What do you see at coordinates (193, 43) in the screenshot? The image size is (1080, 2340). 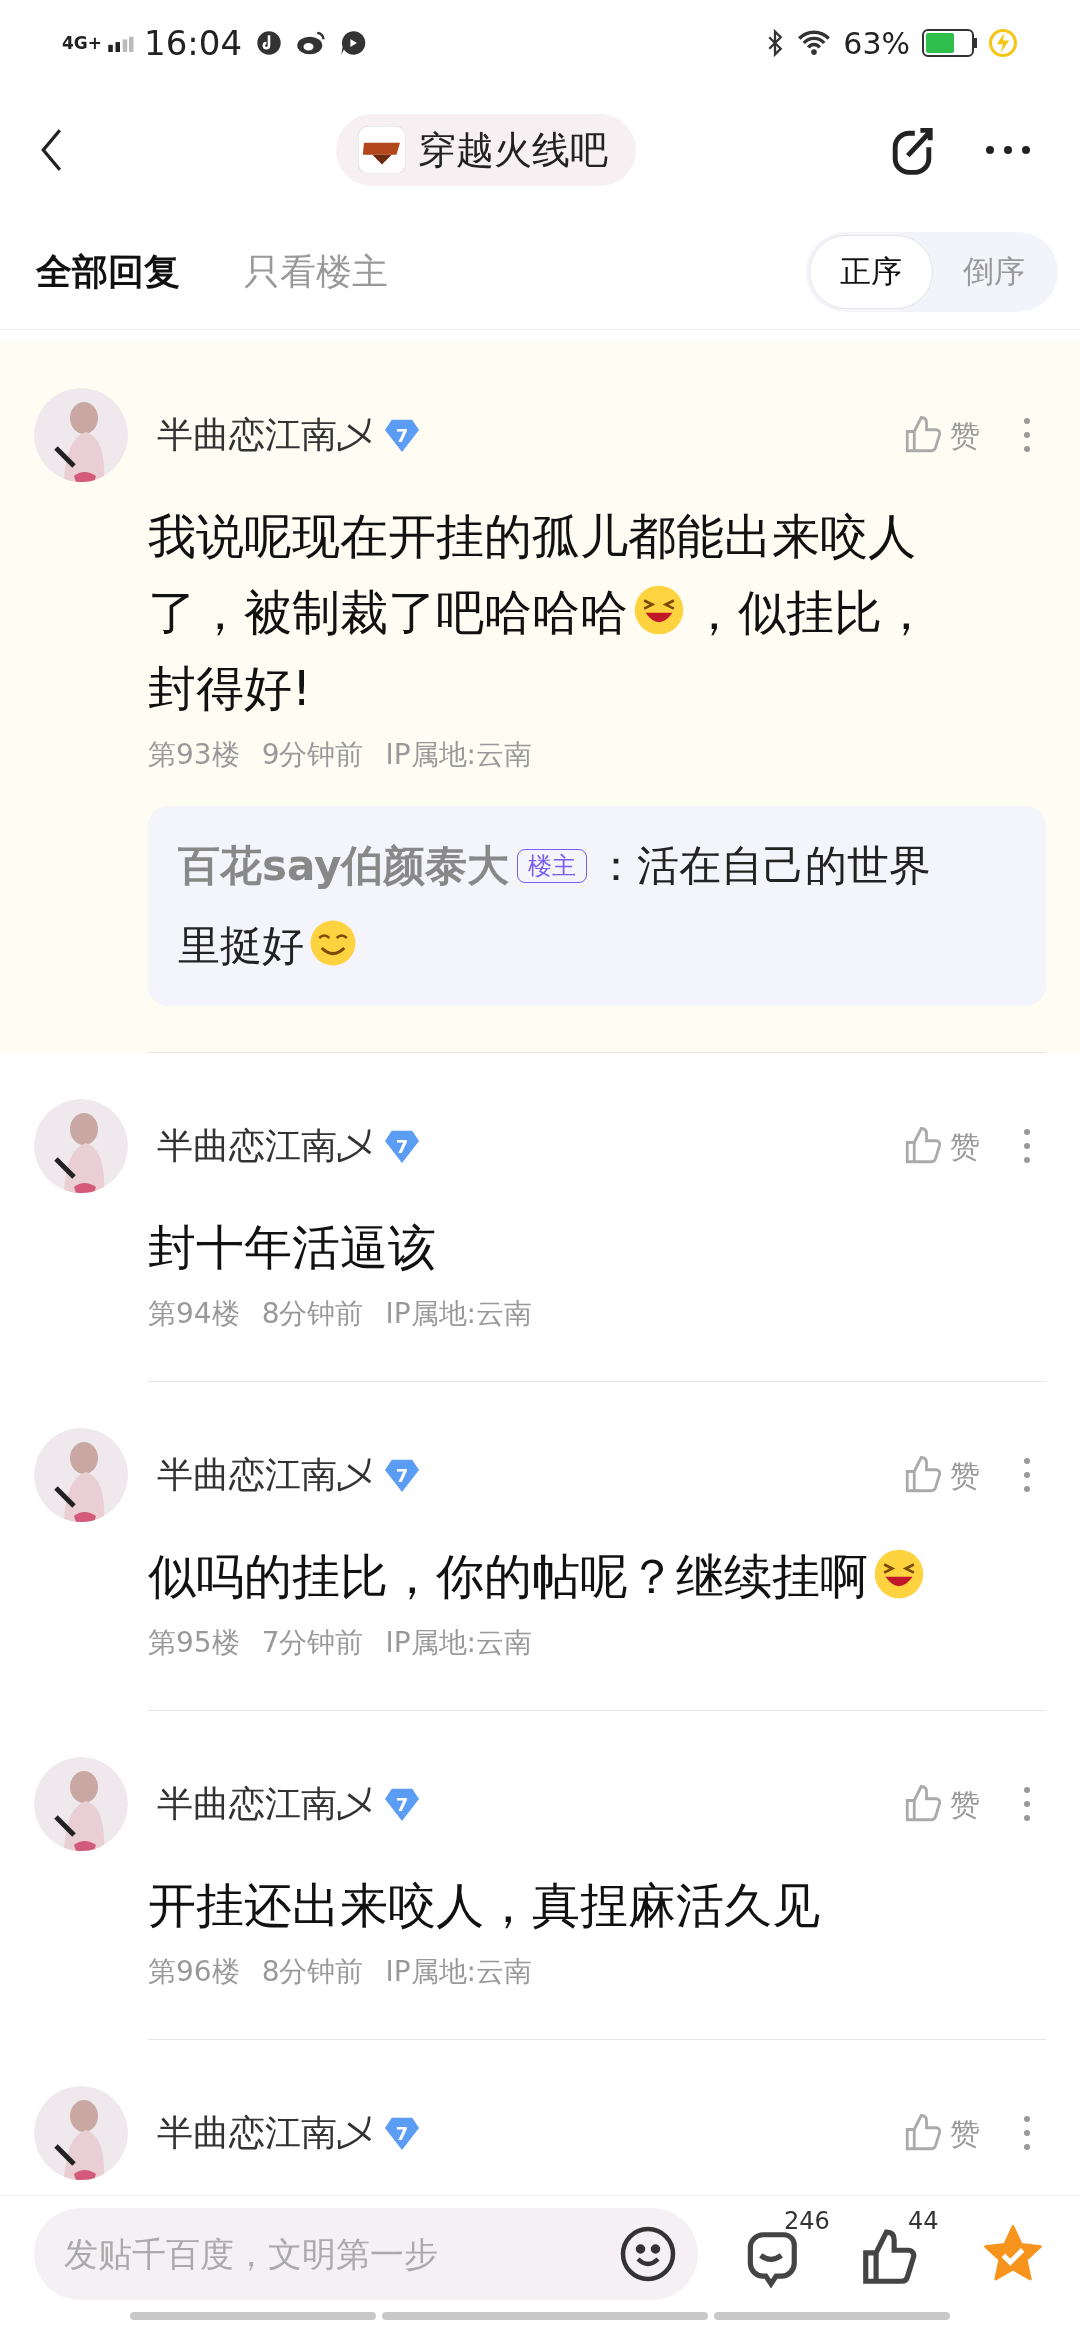 I see `clock: 16:04` at bounding box center [193, 43].